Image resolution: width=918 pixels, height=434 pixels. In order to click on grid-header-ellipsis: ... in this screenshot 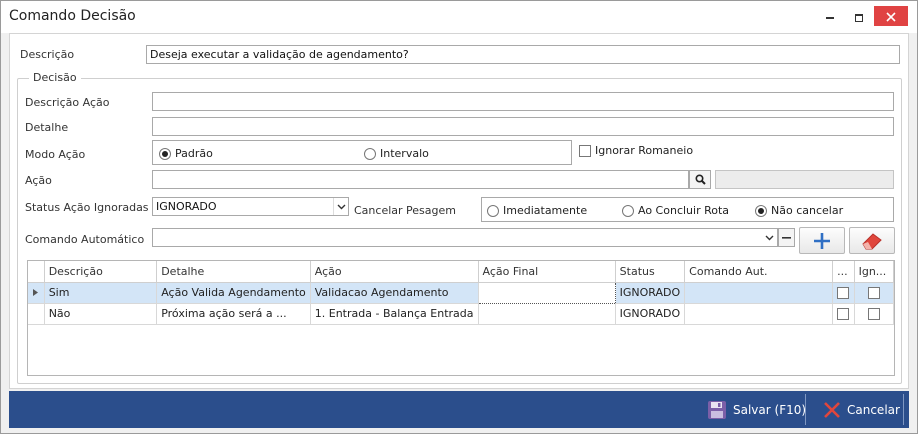, I will do `click(843, 272)`.